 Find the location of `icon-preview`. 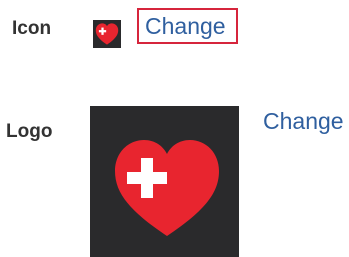

icon-preview is located at coordinates (107, 34).